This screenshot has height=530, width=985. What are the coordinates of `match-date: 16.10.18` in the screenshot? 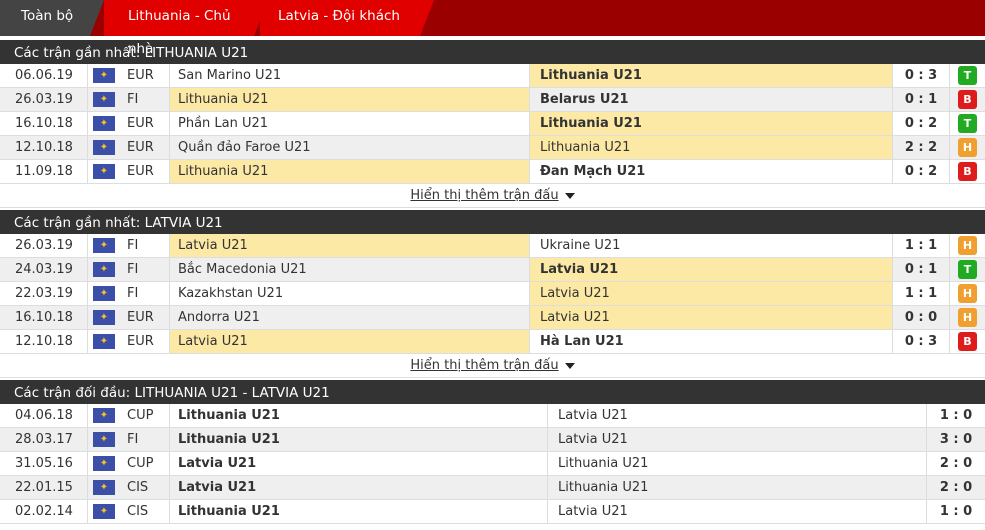 It's located at (44, 123).